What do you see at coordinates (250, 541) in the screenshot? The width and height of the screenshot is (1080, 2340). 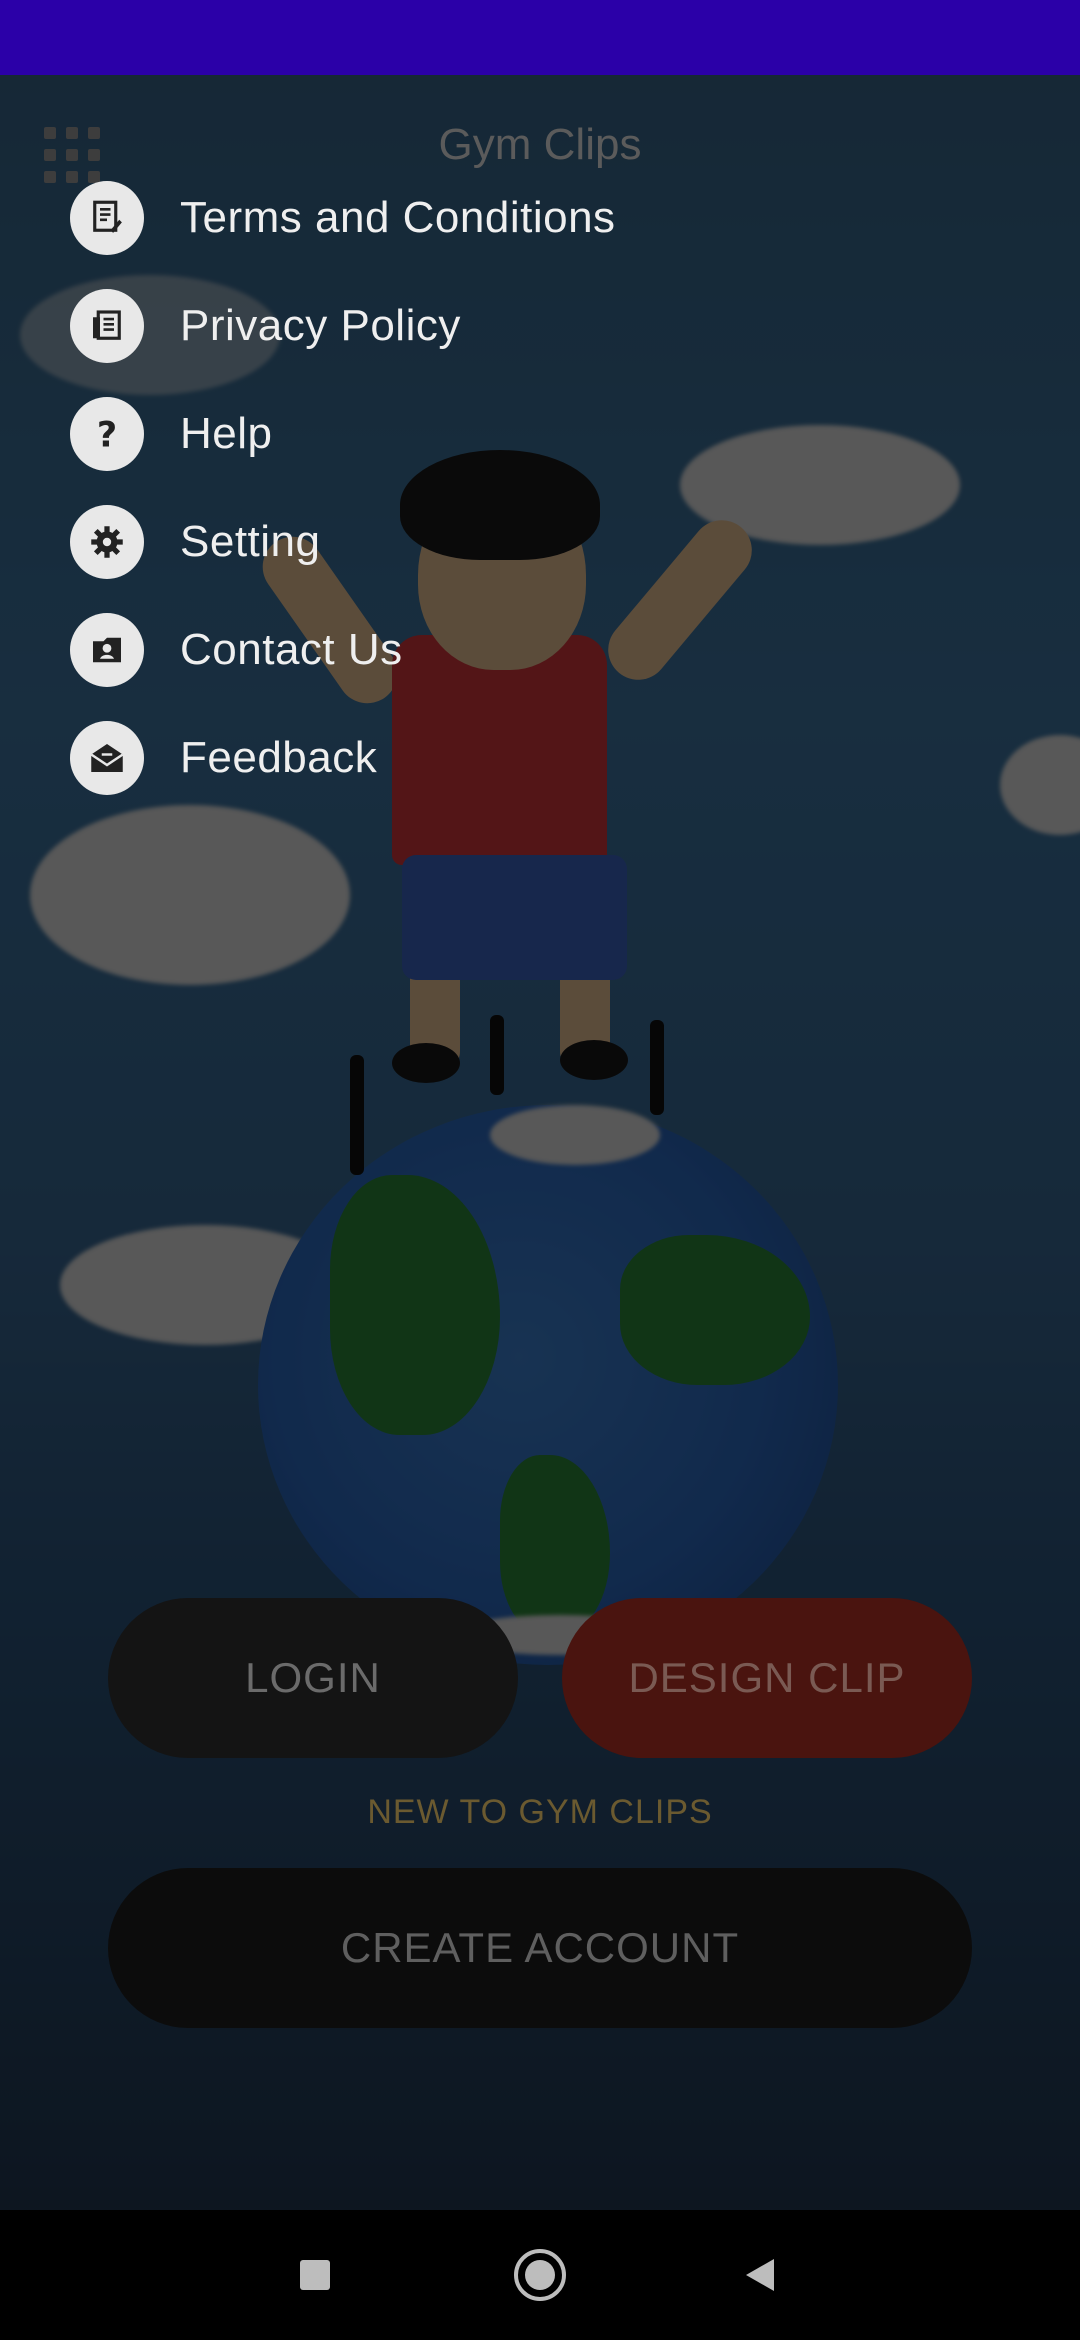 I see `drawer-item-label: Setting` at bounding box center [250, 541].